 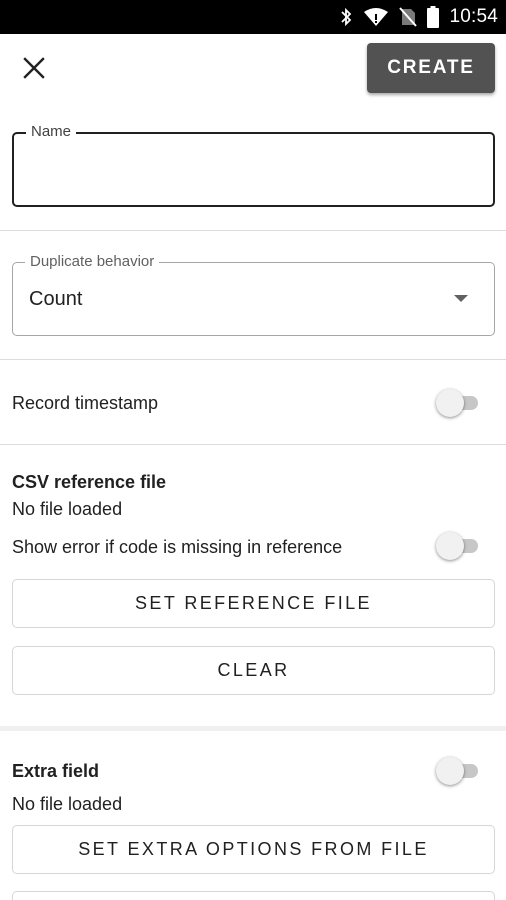 What do you see at coordinates (85, 403) in the screenshot?
I see `record-timestamp-label: Record timestamp` at bounding box center [85, 403].